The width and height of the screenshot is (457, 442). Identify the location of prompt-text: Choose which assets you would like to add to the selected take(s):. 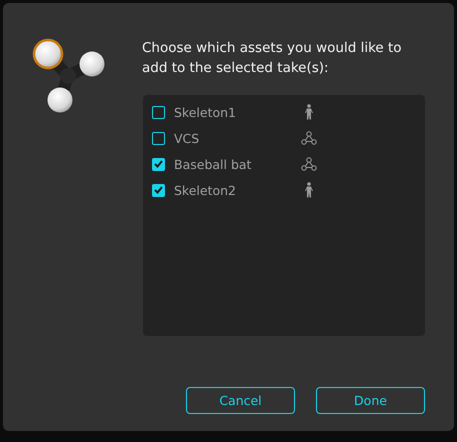
(272, 58).